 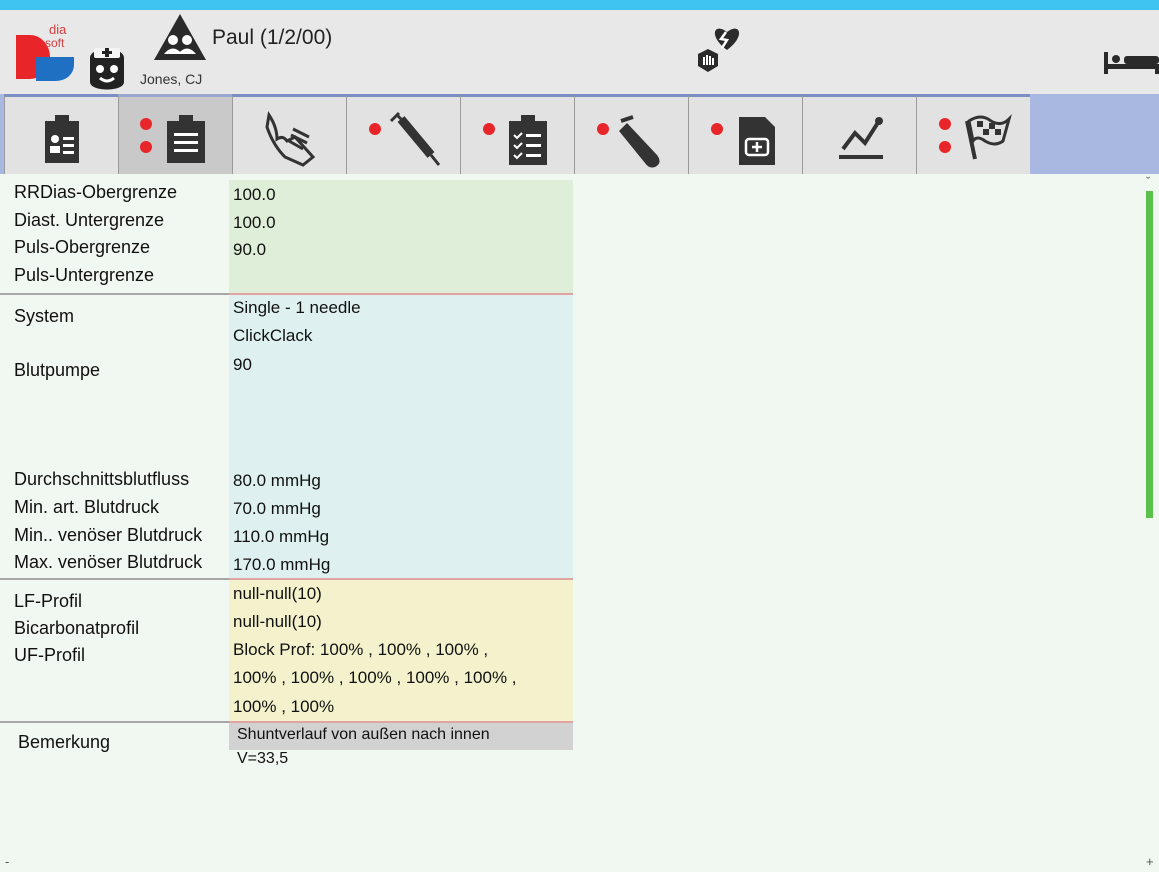 I want to click on label-bicarbonatprofil: Bicarbonatprofil, so click(x=77, y=628).